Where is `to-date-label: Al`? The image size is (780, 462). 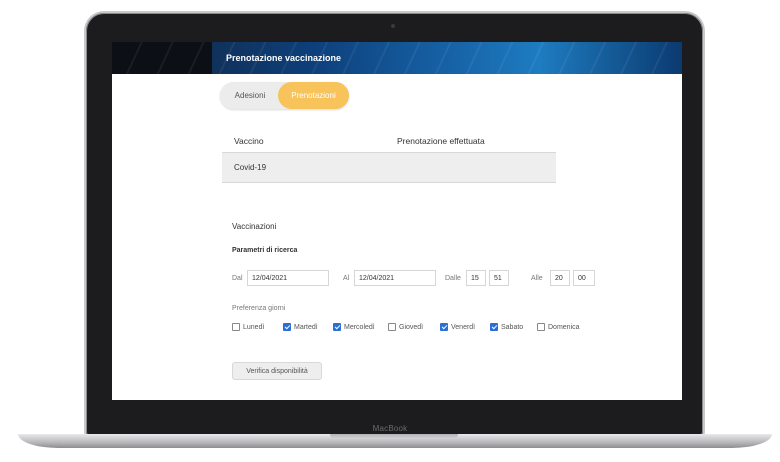
to-date-label: Al is located at coordinates (346, 278).